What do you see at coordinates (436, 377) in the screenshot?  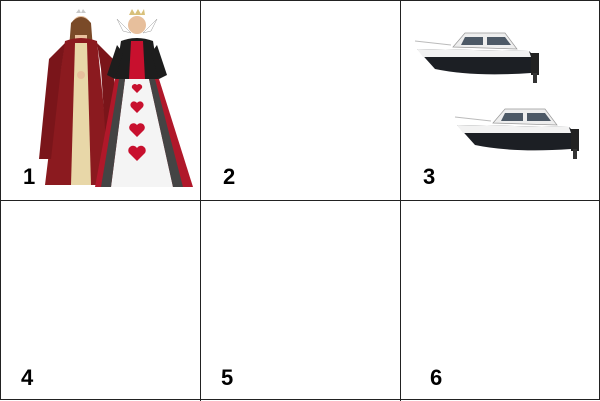 I see `cell-number-6: 6` at bounding box center [436, 377].